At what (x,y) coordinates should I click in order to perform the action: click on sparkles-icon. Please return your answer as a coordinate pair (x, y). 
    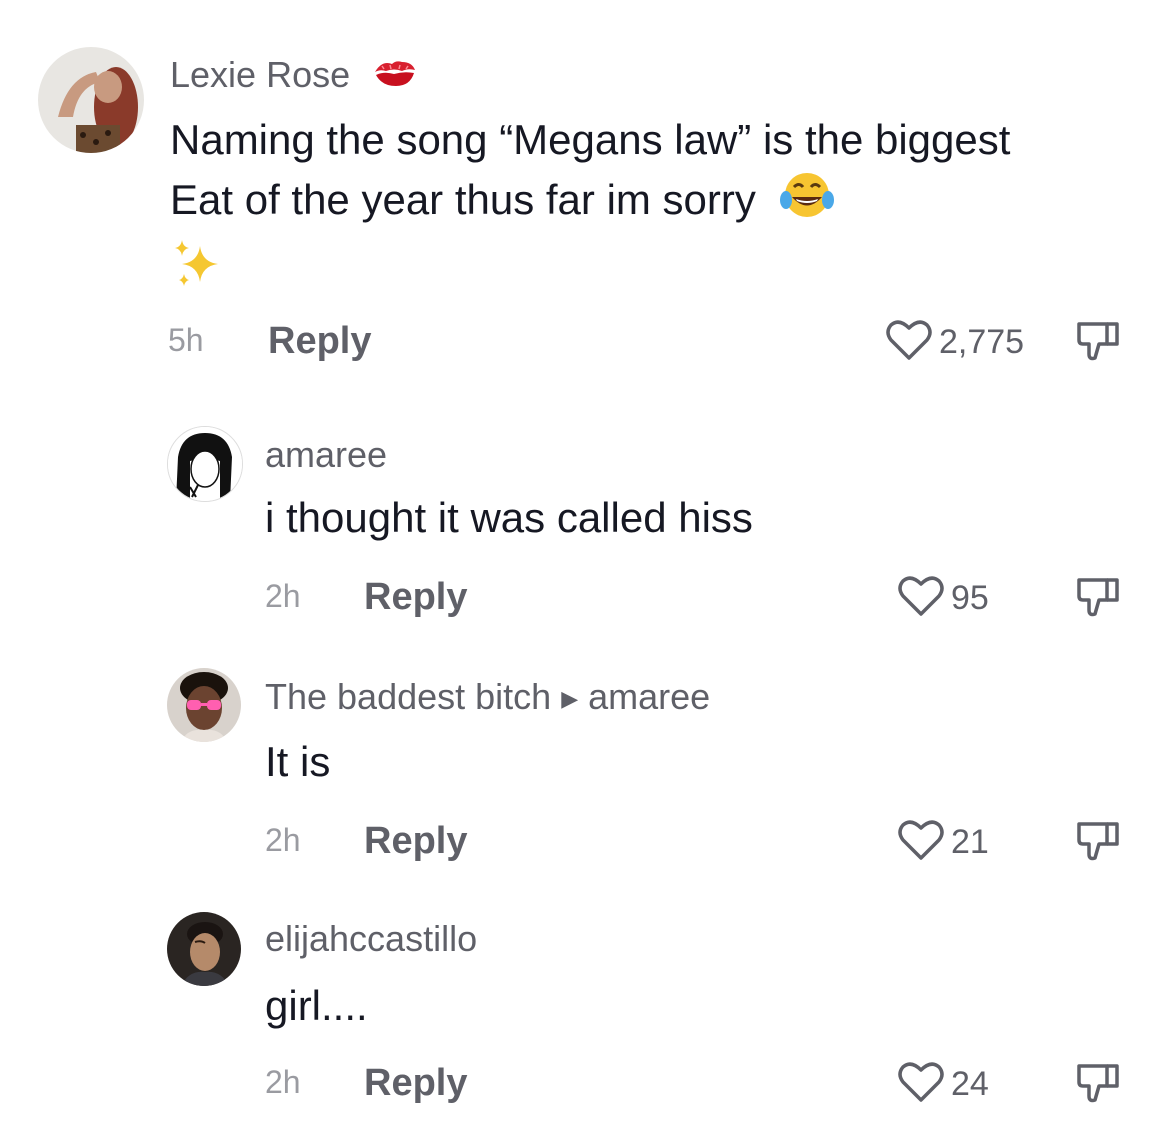
    Looking at the image, I should click on (198, 272).